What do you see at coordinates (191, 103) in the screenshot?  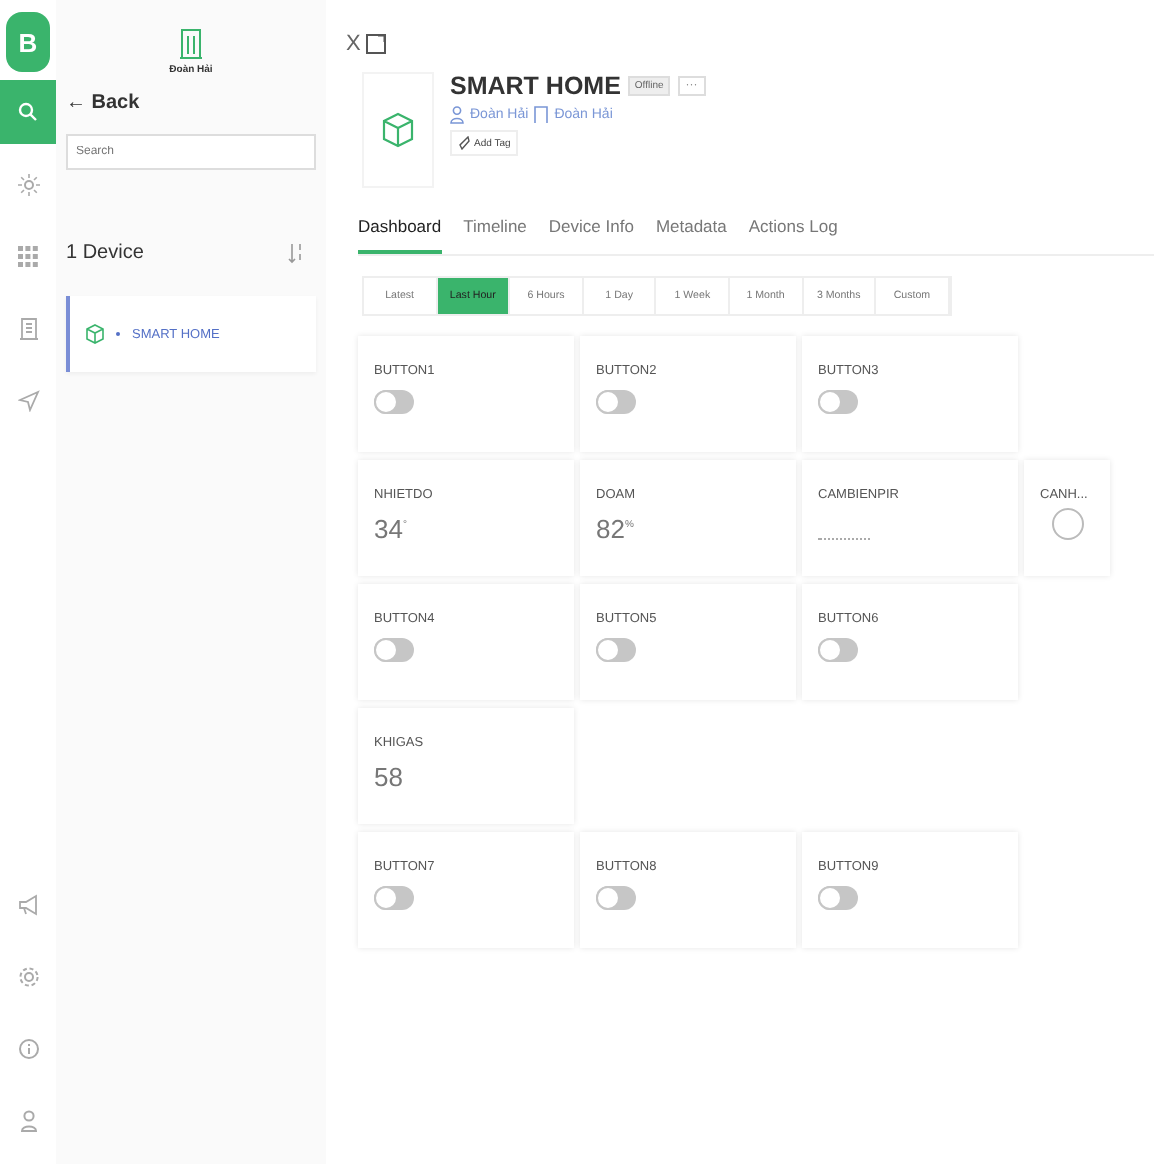 I see `back-link: ← Back` at bounding box center [191, 103].